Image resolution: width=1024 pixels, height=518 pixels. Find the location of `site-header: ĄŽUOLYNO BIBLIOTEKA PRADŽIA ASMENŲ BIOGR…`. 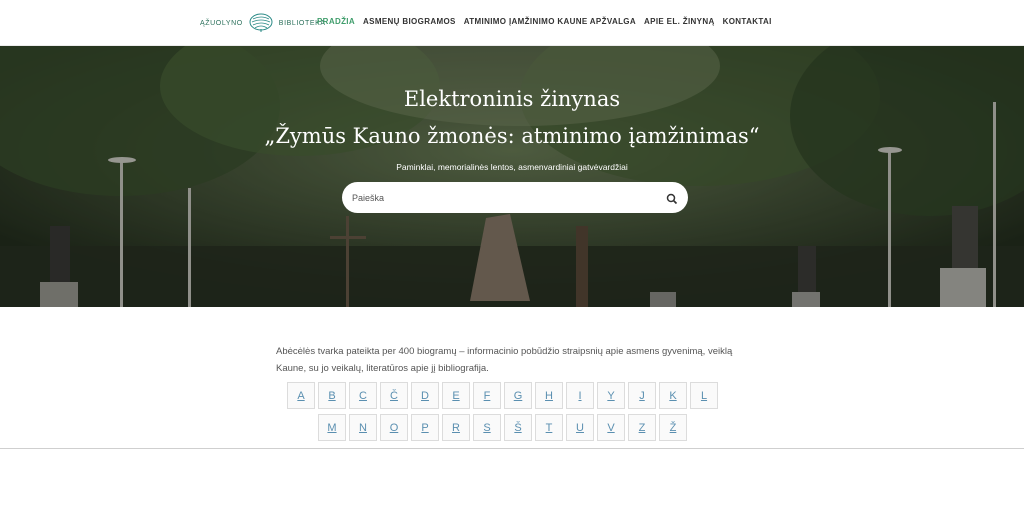

site-header: ĄŽUOLYNO BIBLIOTEKA PRADŽIA ASMENŲ BIOGR… is located at coordinates (512, 23).